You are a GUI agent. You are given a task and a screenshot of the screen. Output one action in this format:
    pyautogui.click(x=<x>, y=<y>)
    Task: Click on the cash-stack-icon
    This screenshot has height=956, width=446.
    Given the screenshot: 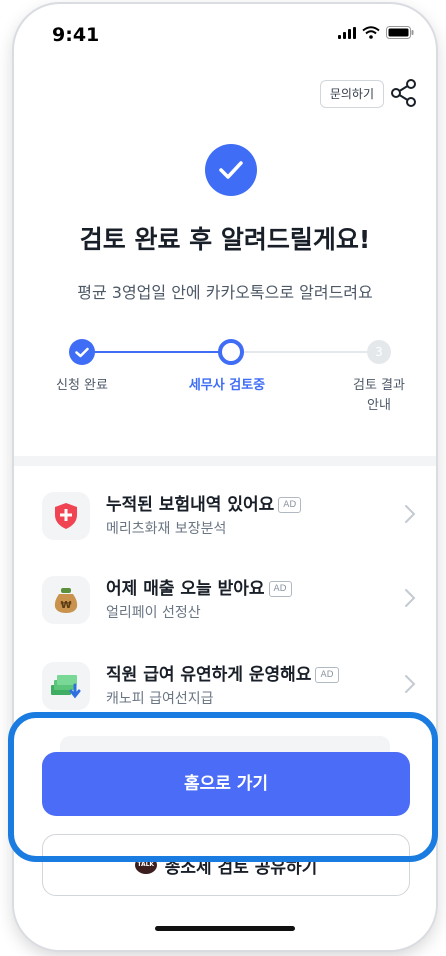 What is the action you would take?
    pyautogui.click(x=66, y=686)
    